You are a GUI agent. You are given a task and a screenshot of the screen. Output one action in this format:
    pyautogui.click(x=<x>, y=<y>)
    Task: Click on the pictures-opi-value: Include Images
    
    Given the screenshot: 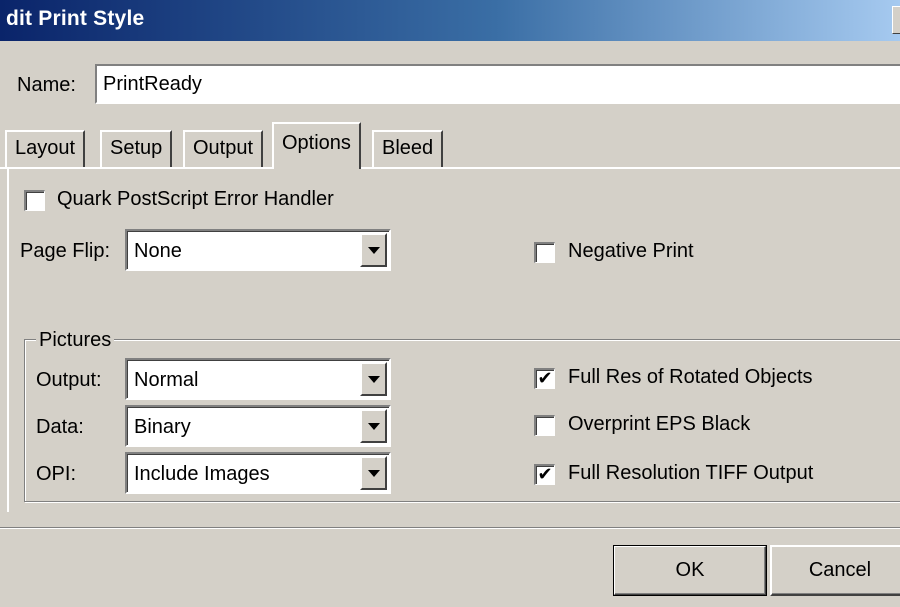 What is the action you would take?
    pyautogui.click(x=202, y=474)
    